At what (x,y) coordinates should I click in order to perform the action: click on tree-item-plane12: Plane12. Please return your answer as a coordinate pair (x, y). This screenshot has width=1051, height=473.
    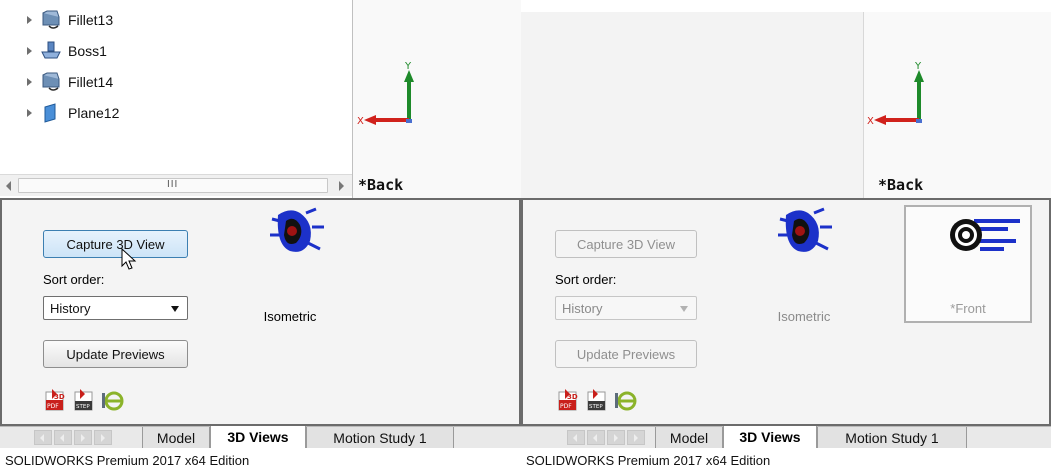
    Looking at the image, I should click on (59, 113).